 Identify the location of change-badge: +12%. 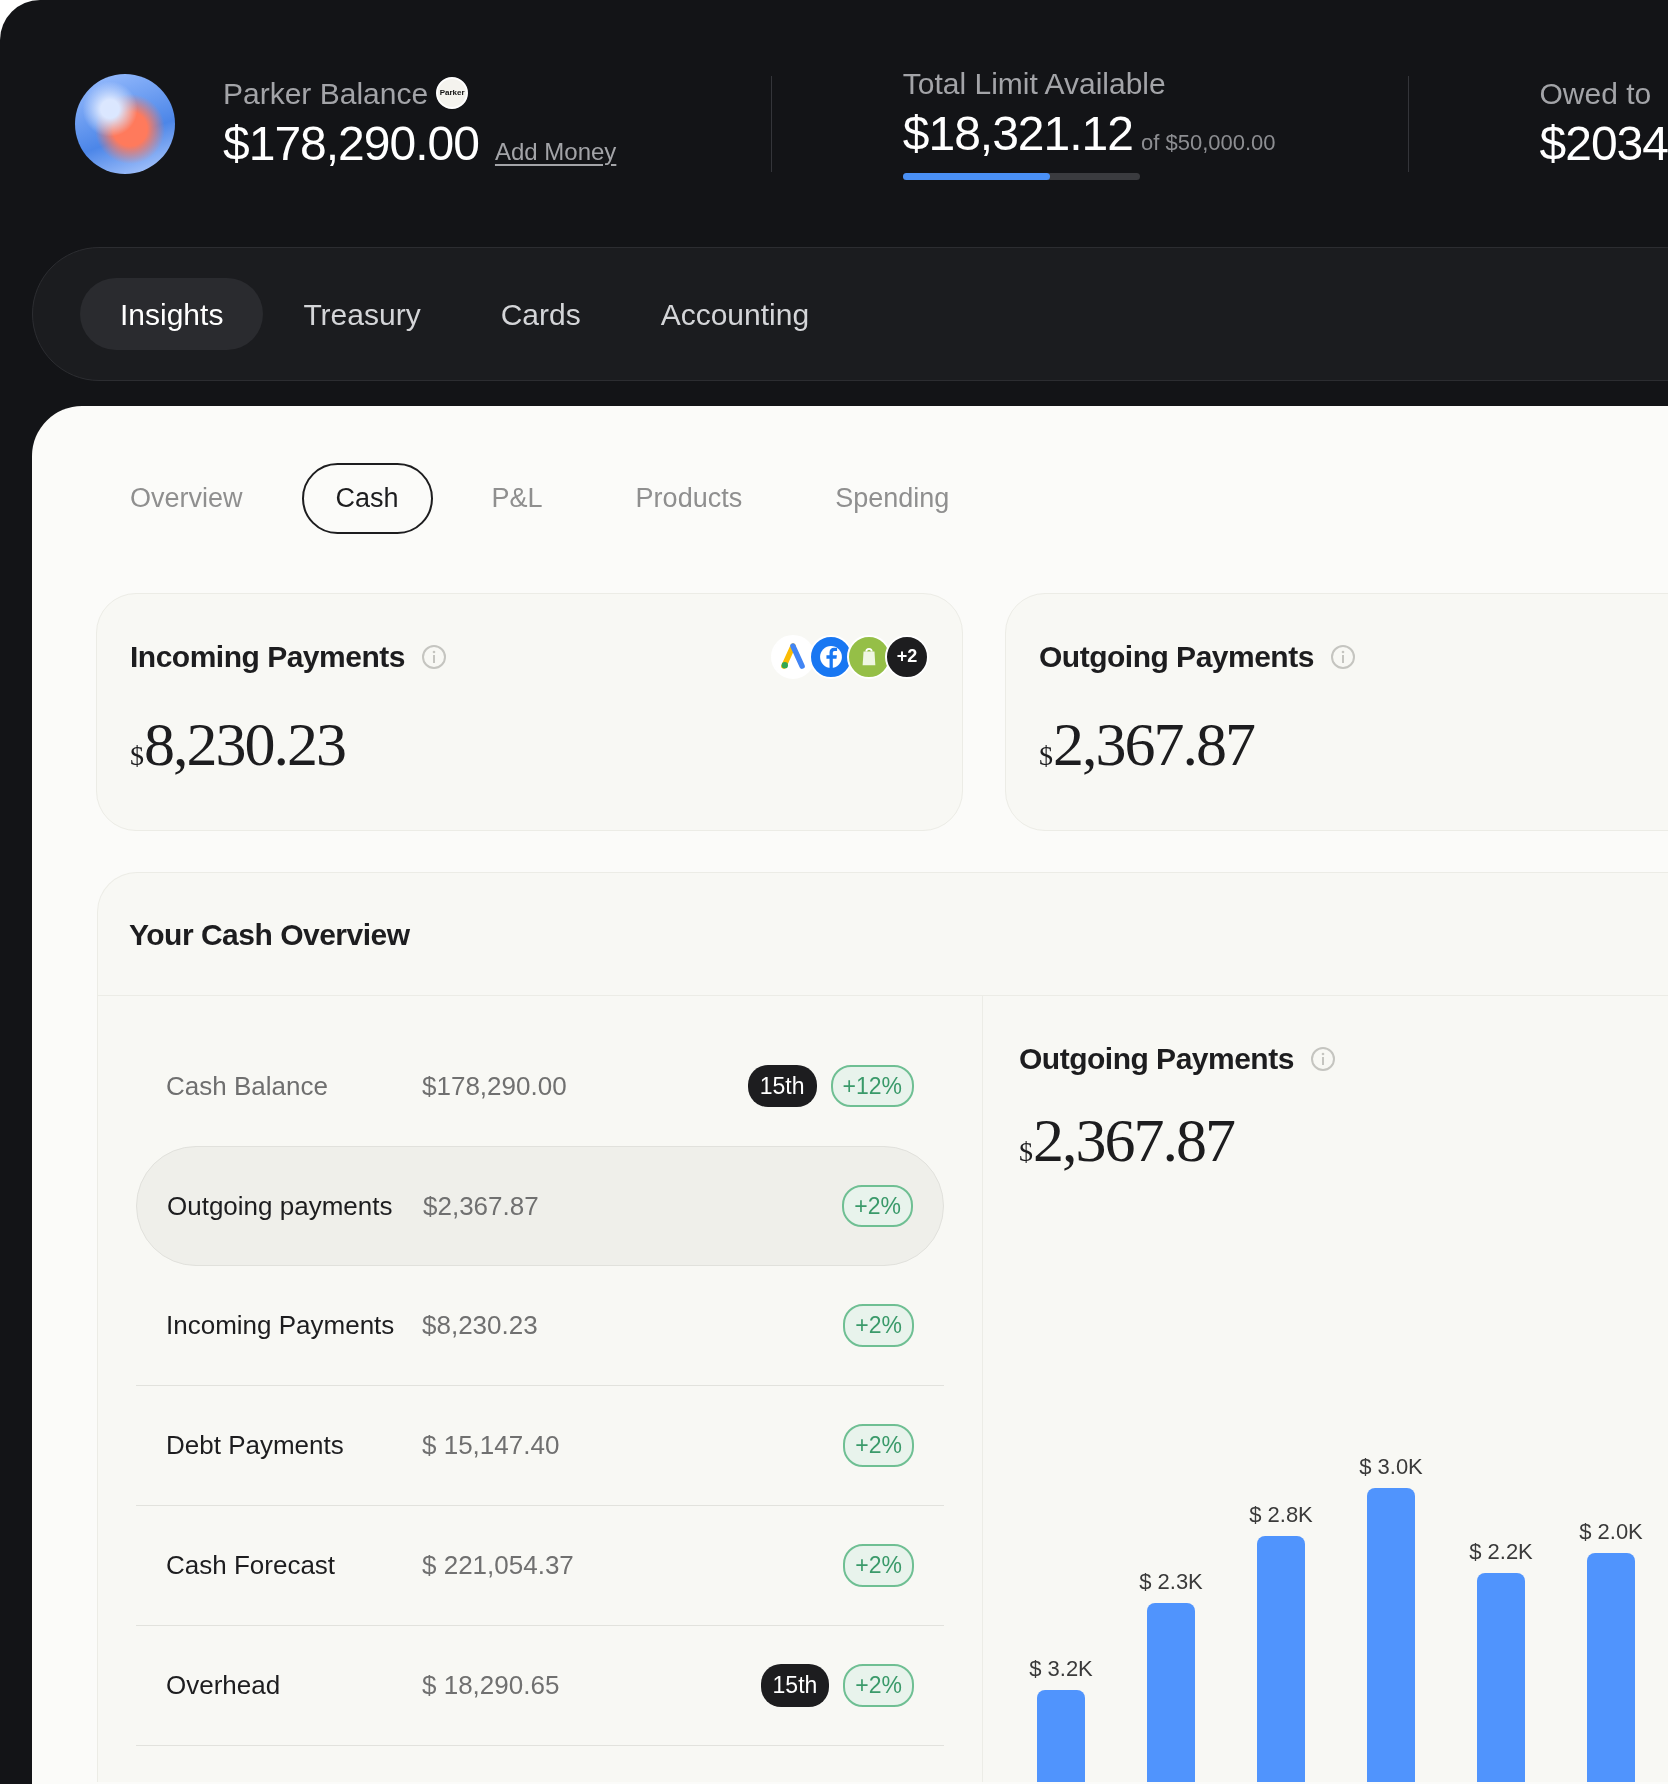
(872, 1086).